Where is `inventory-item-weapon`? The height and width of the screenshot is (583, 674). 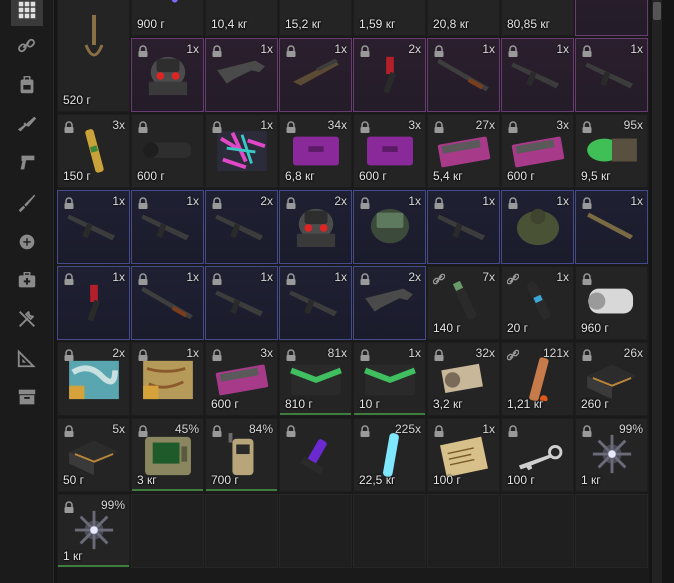 inventory-item-weapon is located at coordinates (611, 18).